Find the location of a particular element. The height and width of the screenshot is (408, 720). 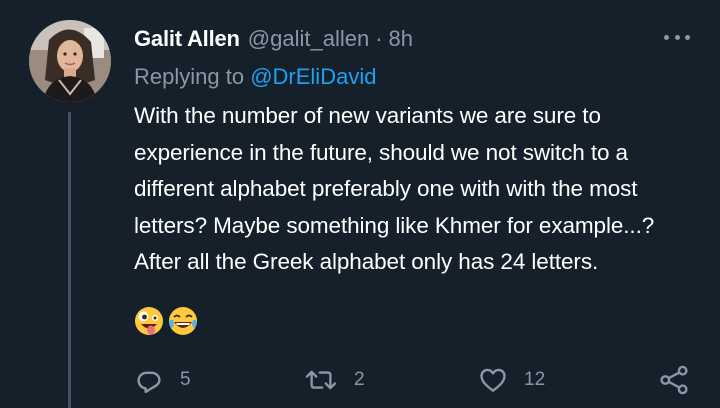

like-button: 12 is located at coordinates (511, 380).